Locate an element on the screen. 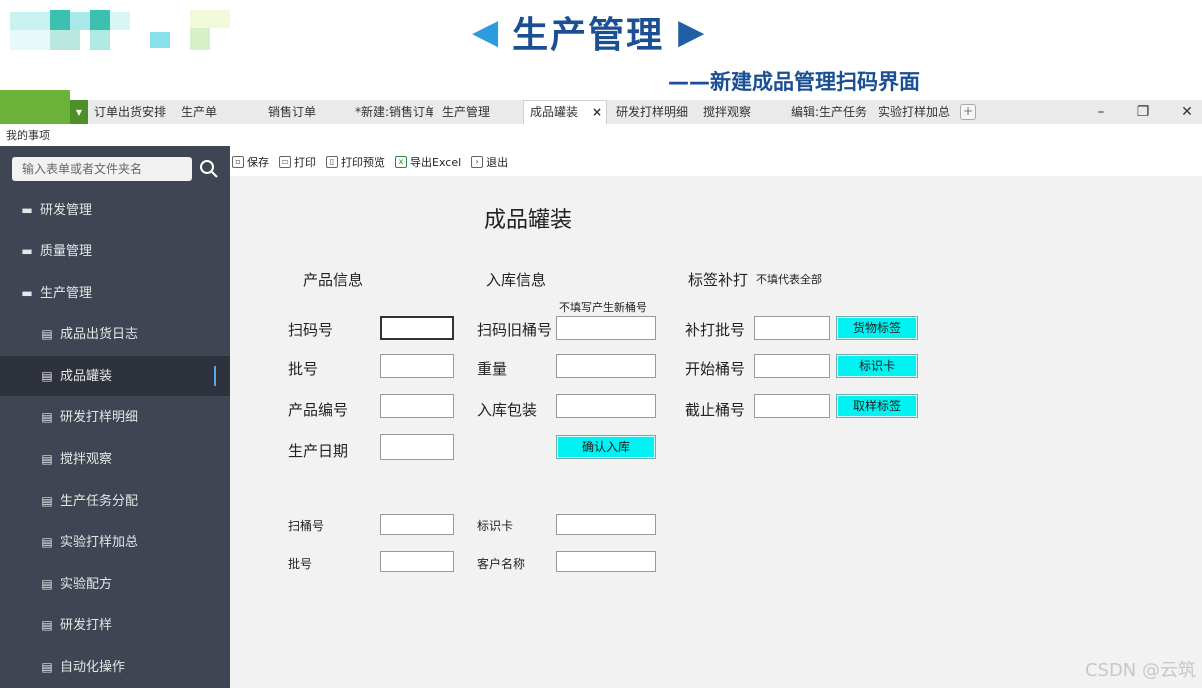 This screenshot has width=1202, height=688. watermark: CSDN @云筑 is located at coordinates (1140, 670).